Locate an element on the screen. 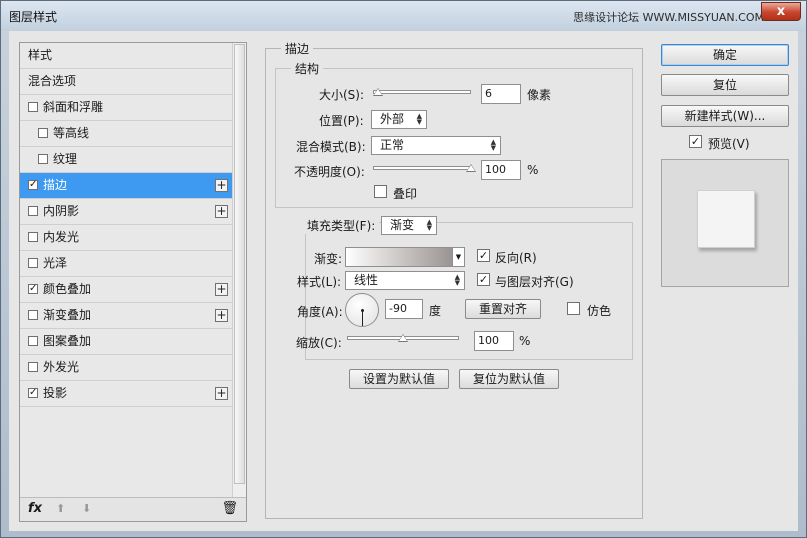 Image resolution: width=807 pixels, height=538 pixels. size-unit: 像素 is located at coordinates (539, 95).